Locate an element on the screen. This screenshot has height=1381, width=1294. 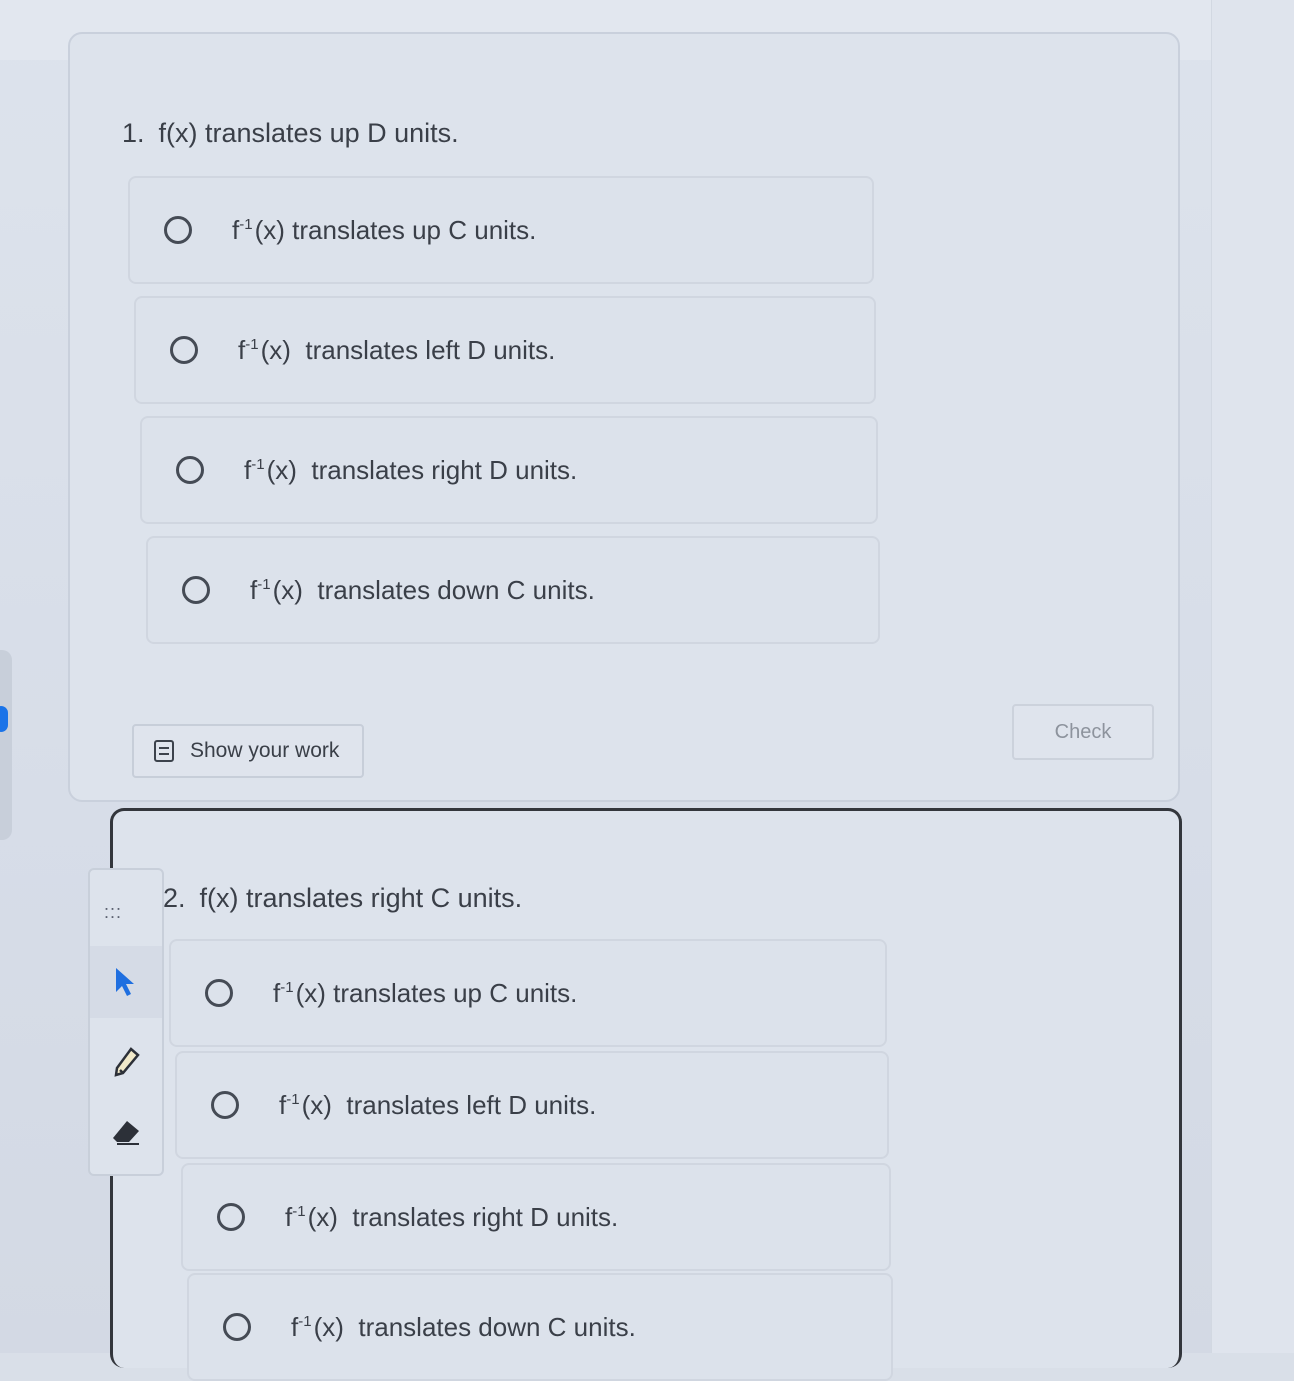
show-your-work-label: Show your work is located at coordinates (265, 750).